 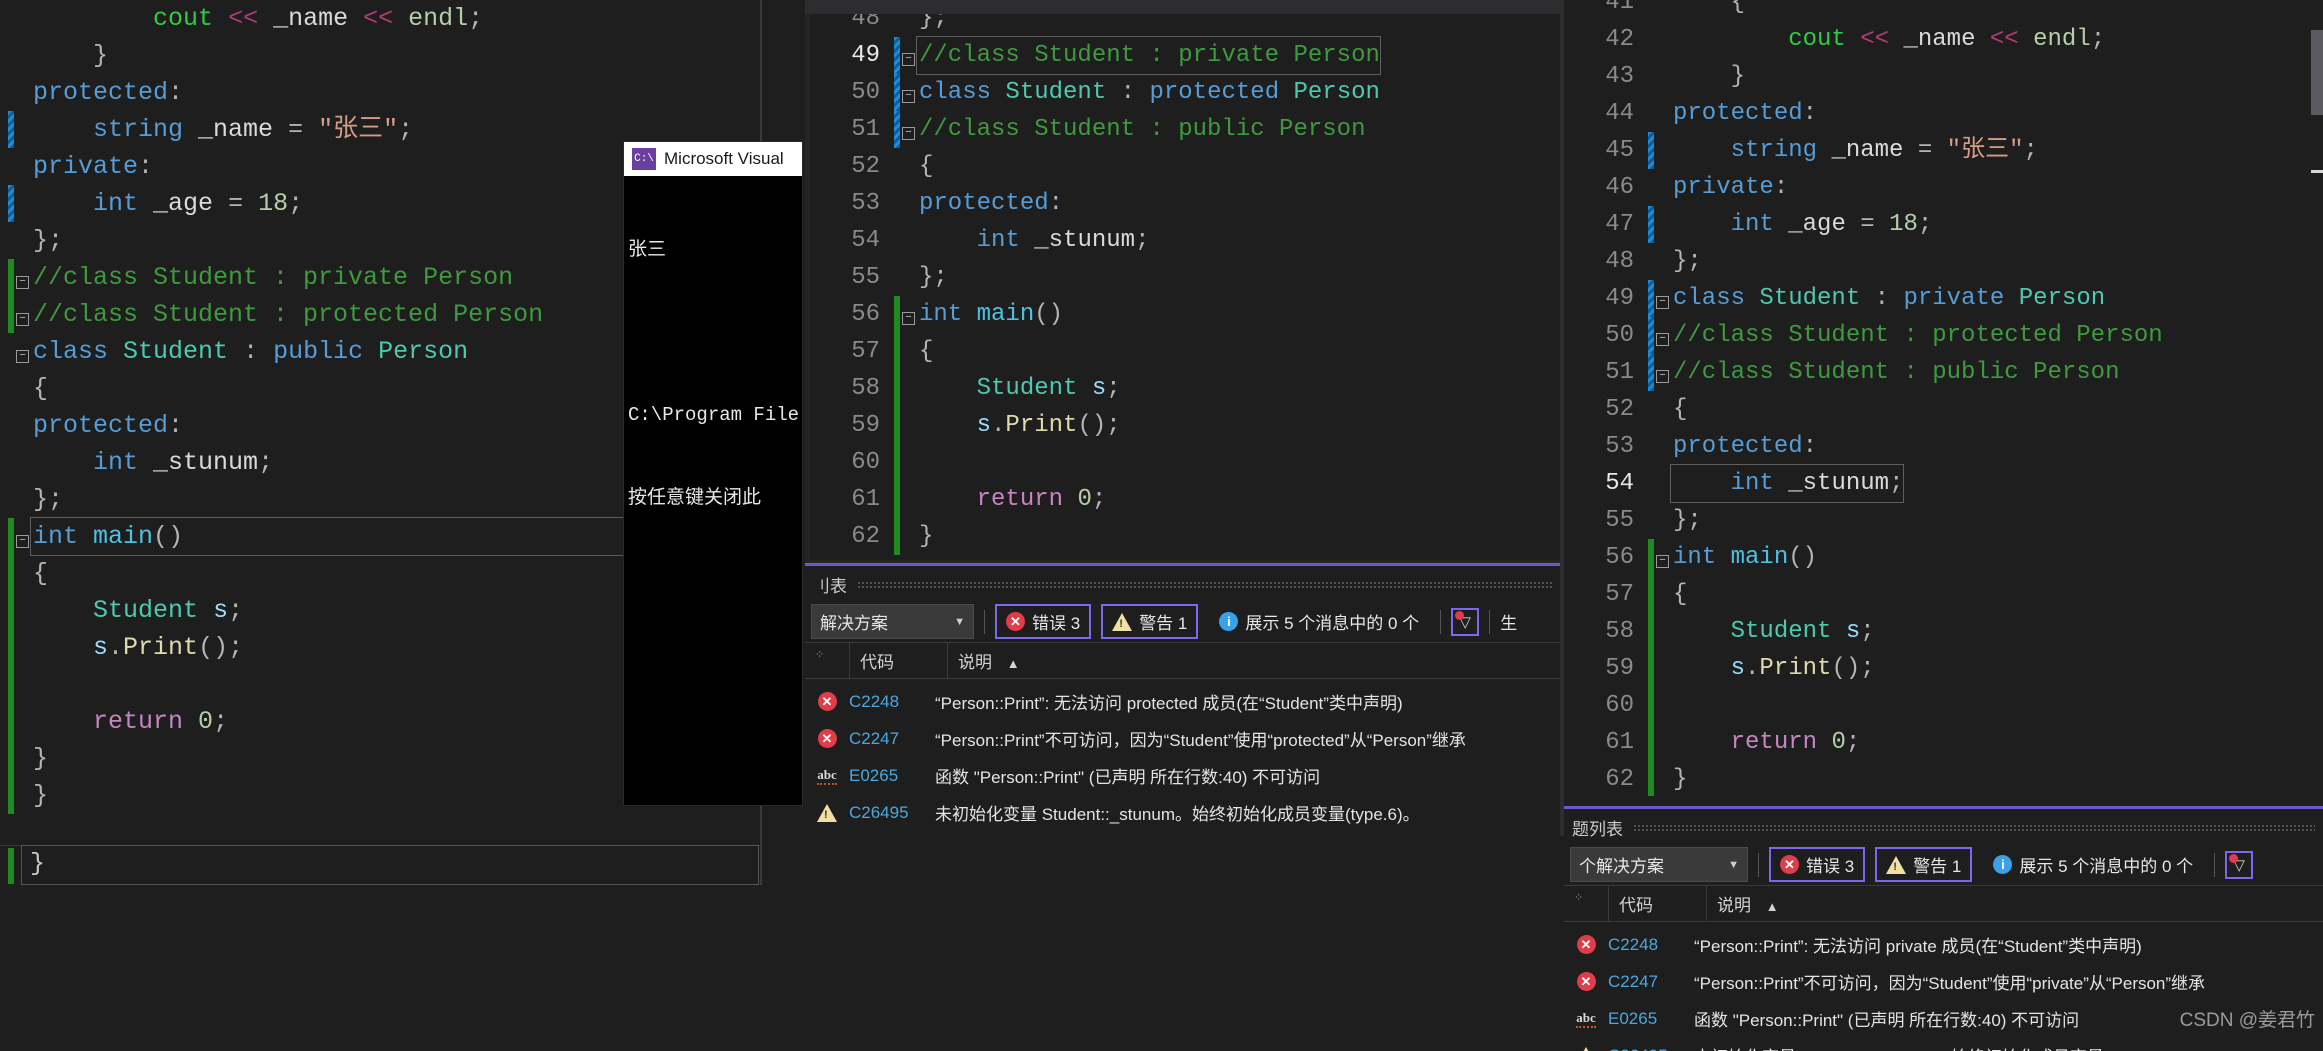 I want to click on right-col-desc: 说明 ▲, so click(x=2015, y=903).